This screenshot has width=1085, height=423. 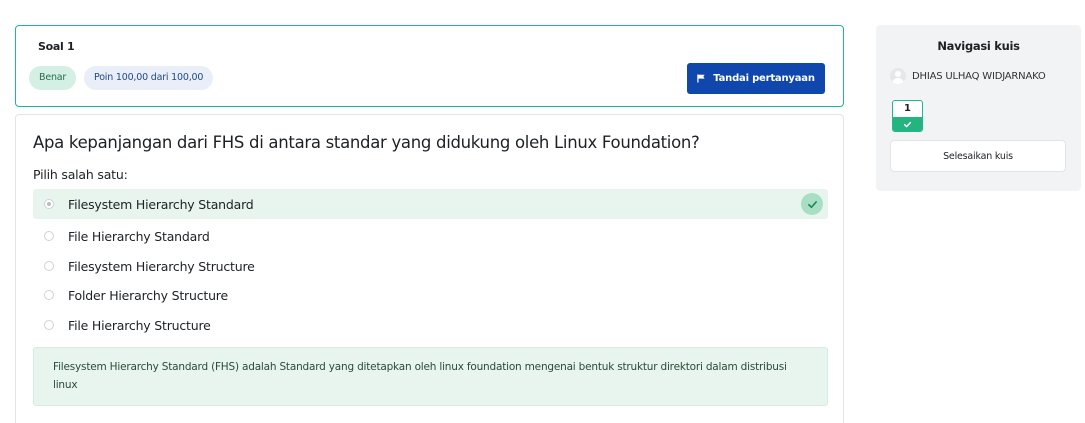 I want to click on answer-label: Filesystem Hierarchy Standard, so click(x=161, y=204).